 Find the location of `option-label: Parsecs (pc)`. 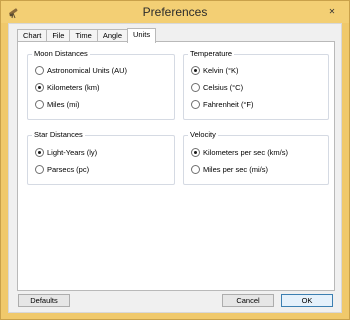

option-label: Parsecs (pc) is located at coordinates (68, 169).